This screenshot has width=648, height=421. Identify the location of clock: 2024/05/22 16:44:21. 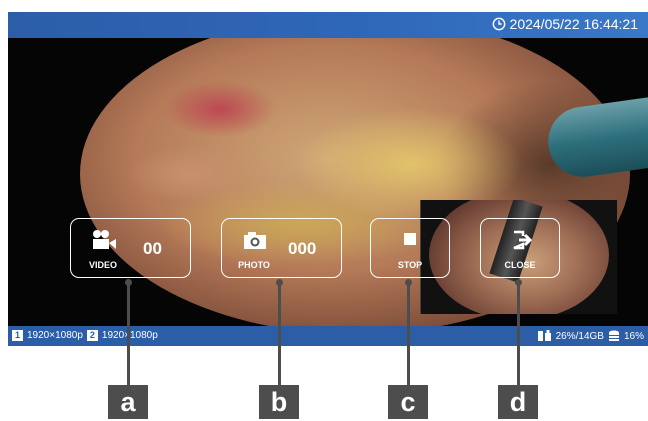
(565, 24).